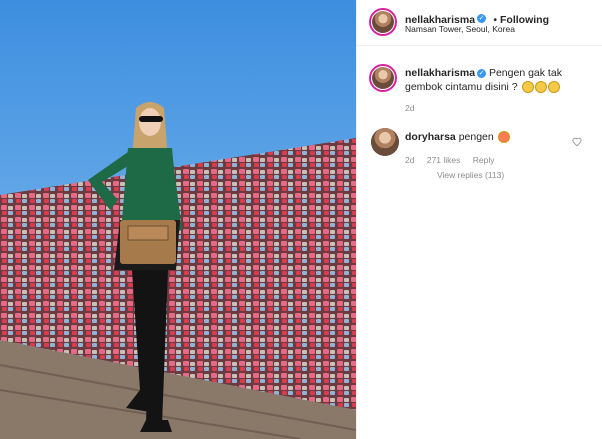 This screenshot has width=602, height=439. What do you see at coordinates (409, 108) in the screenshot?
I see `caption-time: 2d` at bounding box center [409, 108].